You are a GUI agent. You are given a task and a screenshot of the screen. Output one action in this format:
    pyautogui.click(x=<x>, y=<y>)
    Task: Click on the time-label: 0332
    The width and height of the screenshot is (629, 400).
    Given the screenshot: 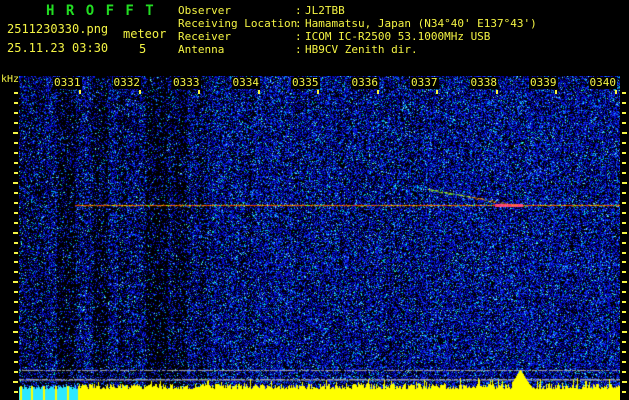 What is the action you would take?
    pyautogui.click(x=126, y=82)
    